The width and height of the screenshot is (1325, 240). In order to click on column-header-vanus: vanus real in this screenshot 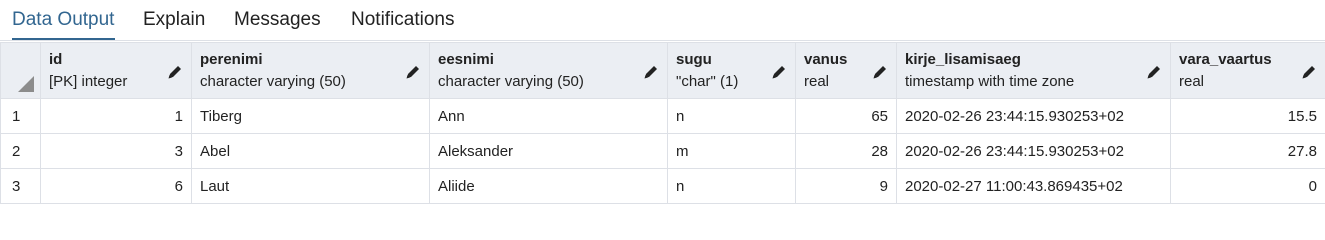, I will do `click(846, 70)`.